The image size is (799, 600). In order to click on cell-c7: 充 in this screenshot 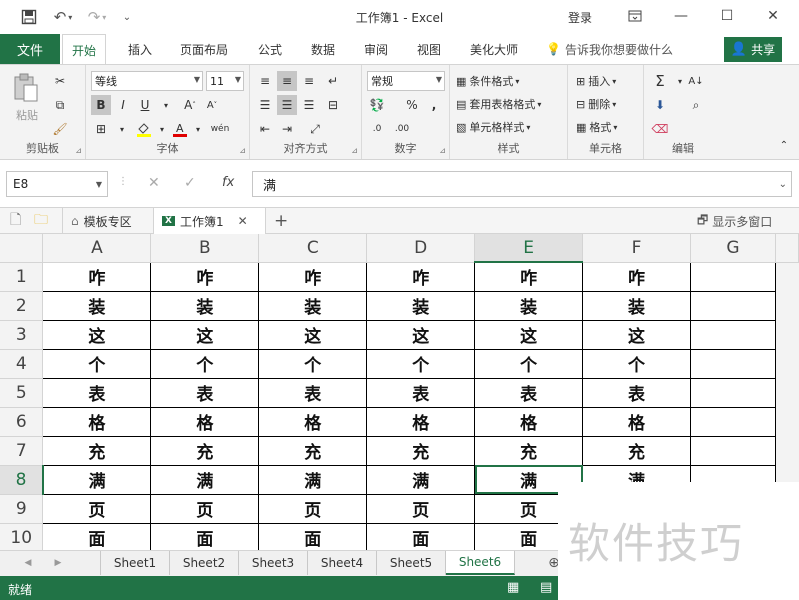, I will do `click(313, 450)`.